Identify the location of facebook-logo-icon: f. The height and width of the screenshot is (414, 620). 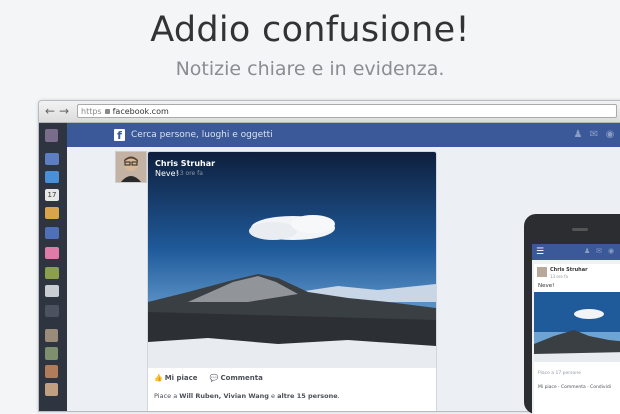
(119, 135).